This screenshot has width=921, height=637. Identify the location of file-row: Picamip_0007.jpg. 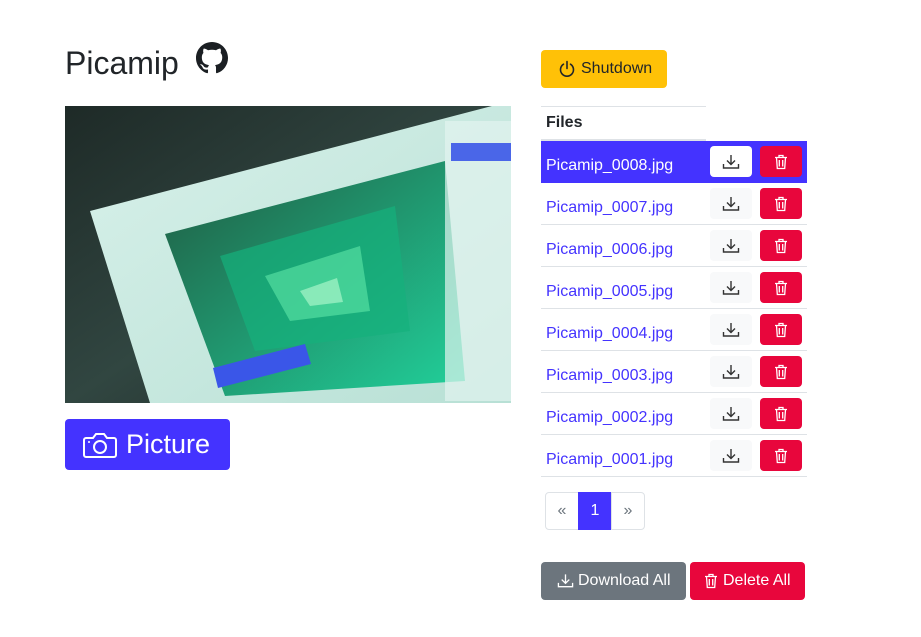
(674, 204).